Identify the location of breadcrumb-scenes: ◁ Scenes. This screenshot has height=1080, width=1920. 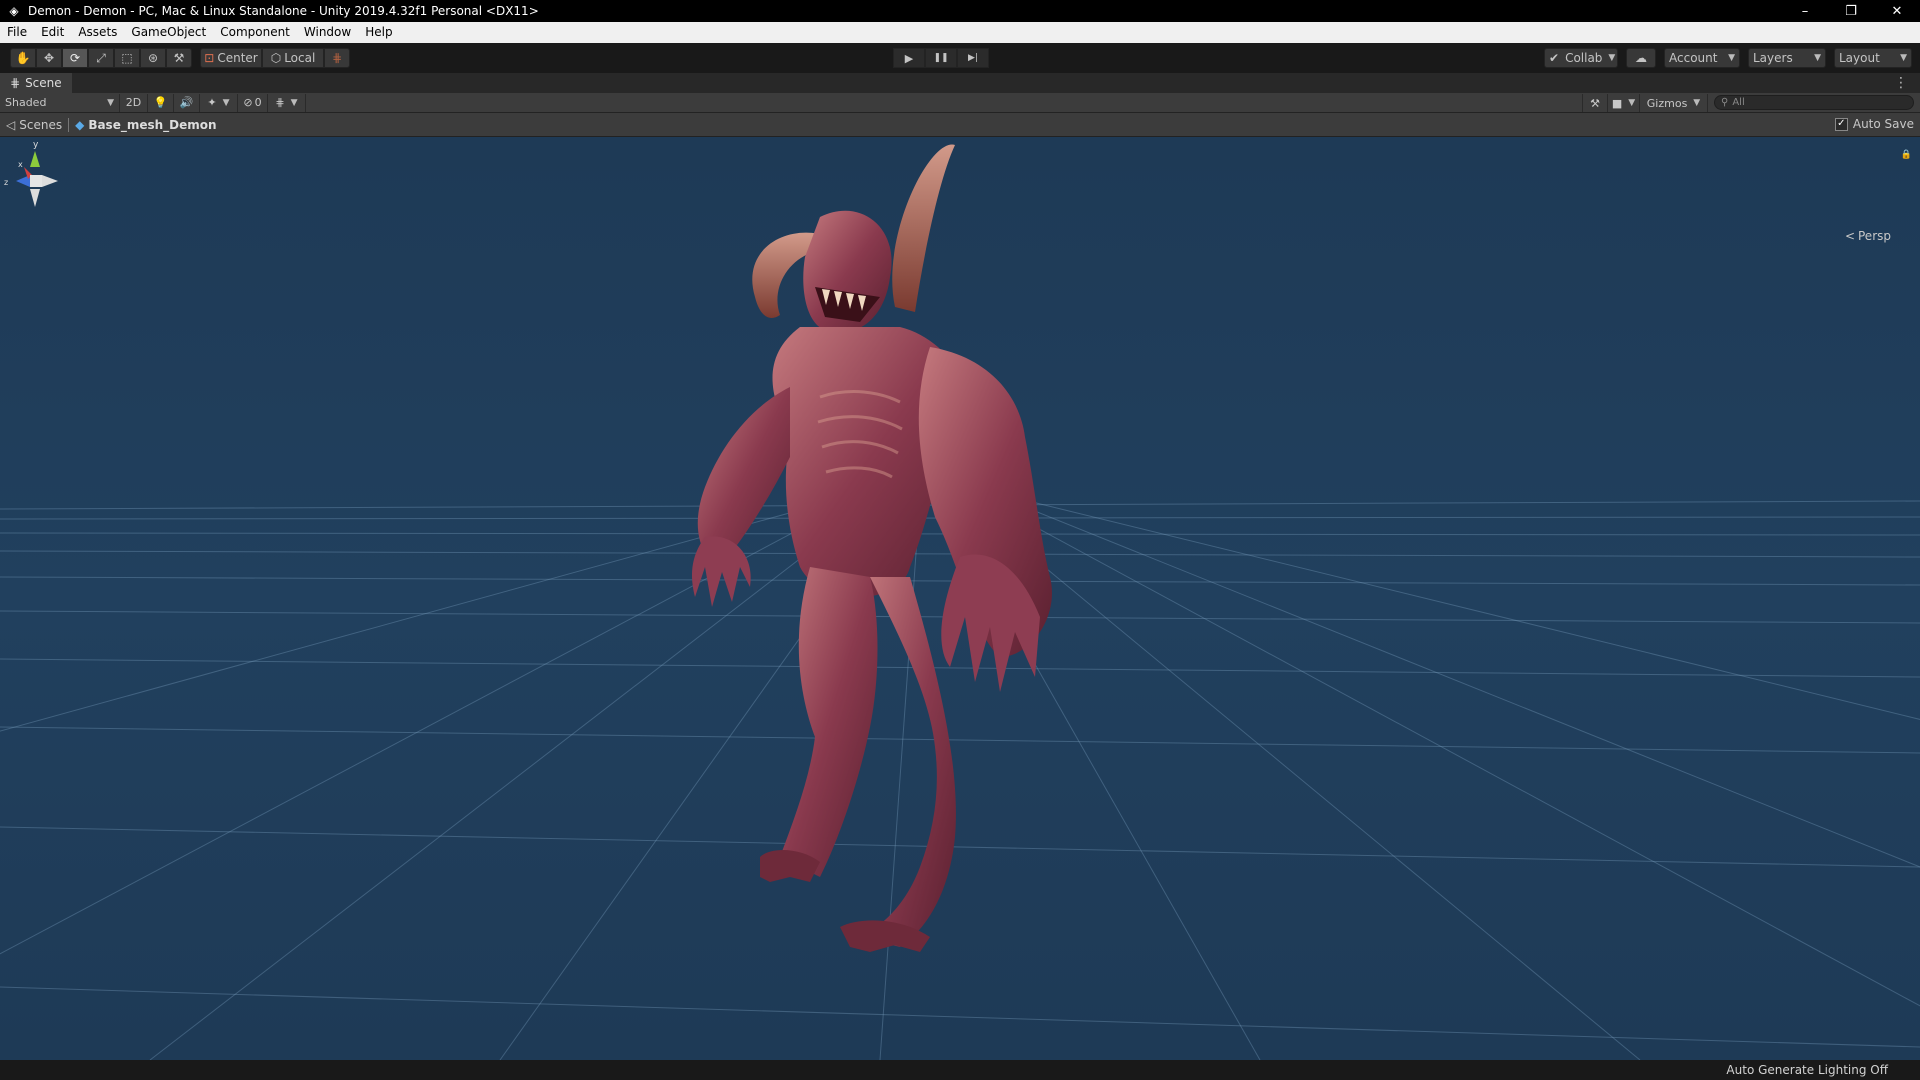
(34, 125).